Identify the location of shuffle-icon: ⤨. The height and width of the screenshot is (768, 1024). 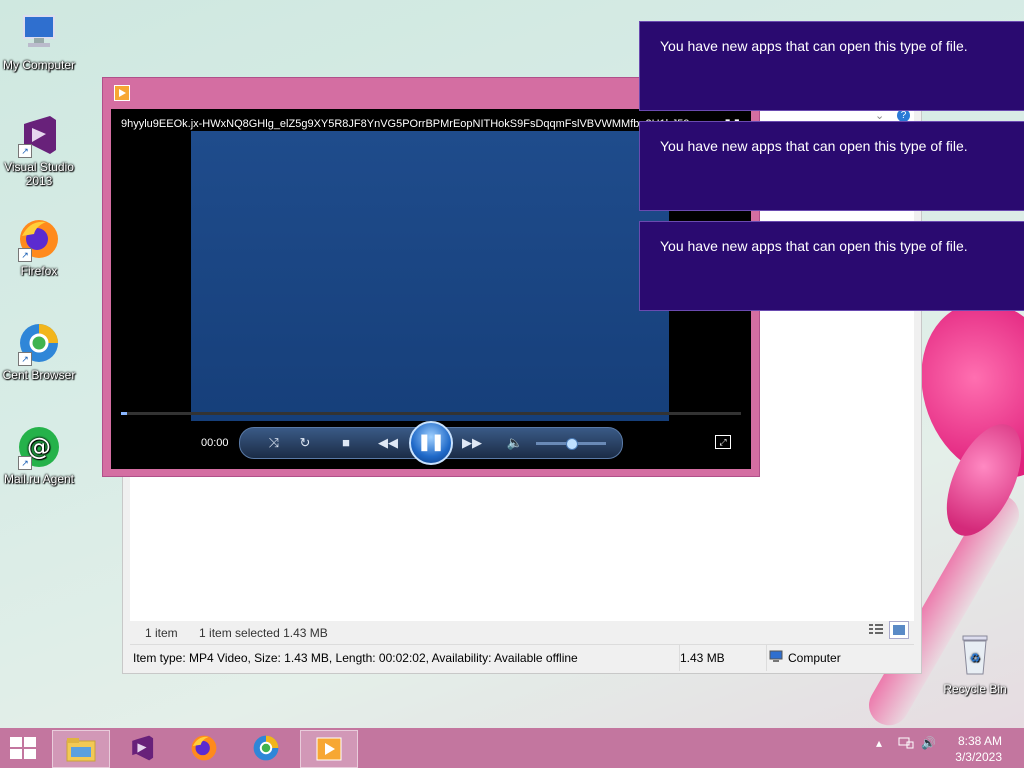
(274, 443).